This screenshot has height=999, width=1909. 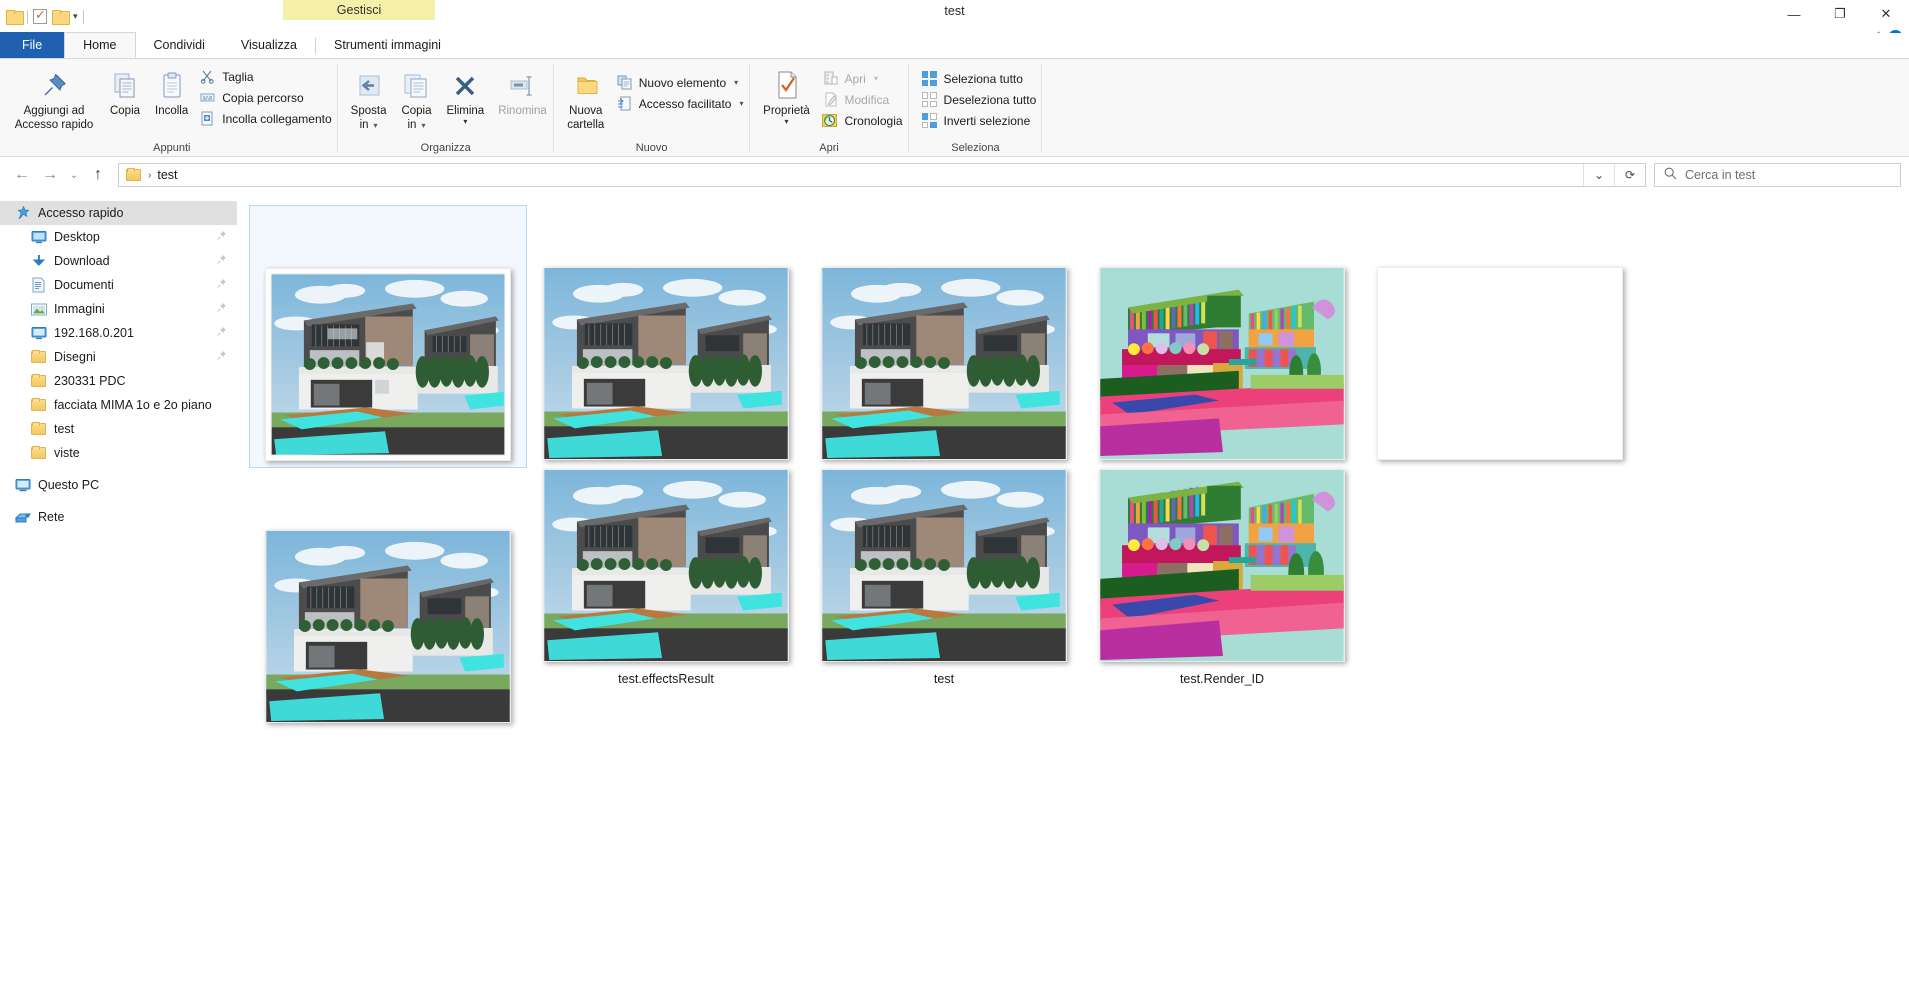 What do you see at coordinates (74, 175) in the screenshot?
I see `recent-locations-button: ⌄` at bounding box center [74, 175].